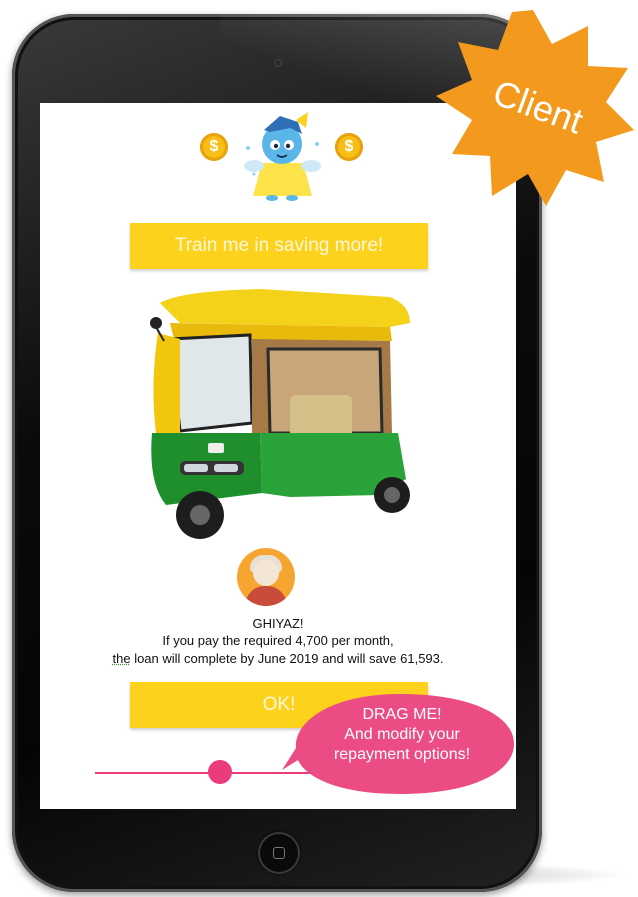 Image resolution: width=638 pixels, height=897 pixels. What do you see at coordinates (279, 246) in the screenshot?
I see `train-saving-button: Train me in saving more!` at bounding box center [279, 246].